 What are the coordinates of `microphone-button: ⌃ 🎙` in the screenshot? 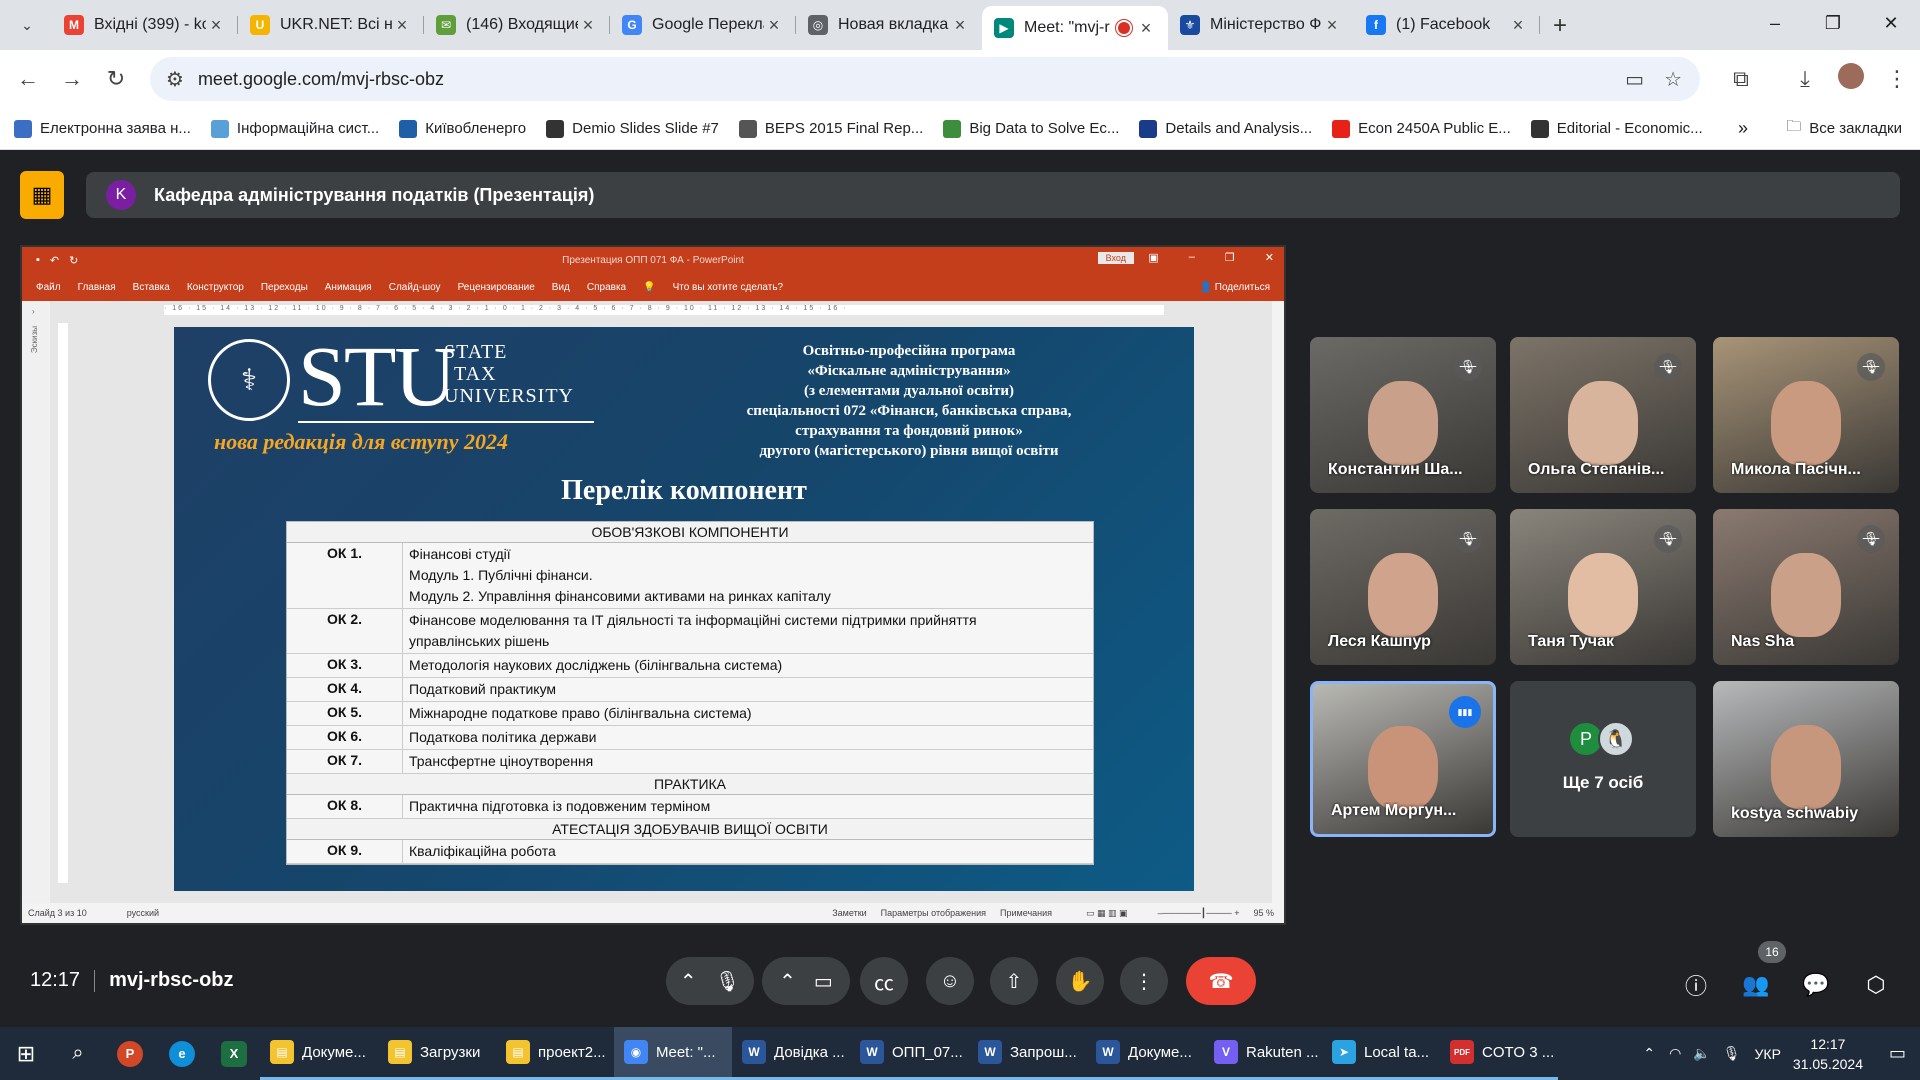 It's located at (710, 981).